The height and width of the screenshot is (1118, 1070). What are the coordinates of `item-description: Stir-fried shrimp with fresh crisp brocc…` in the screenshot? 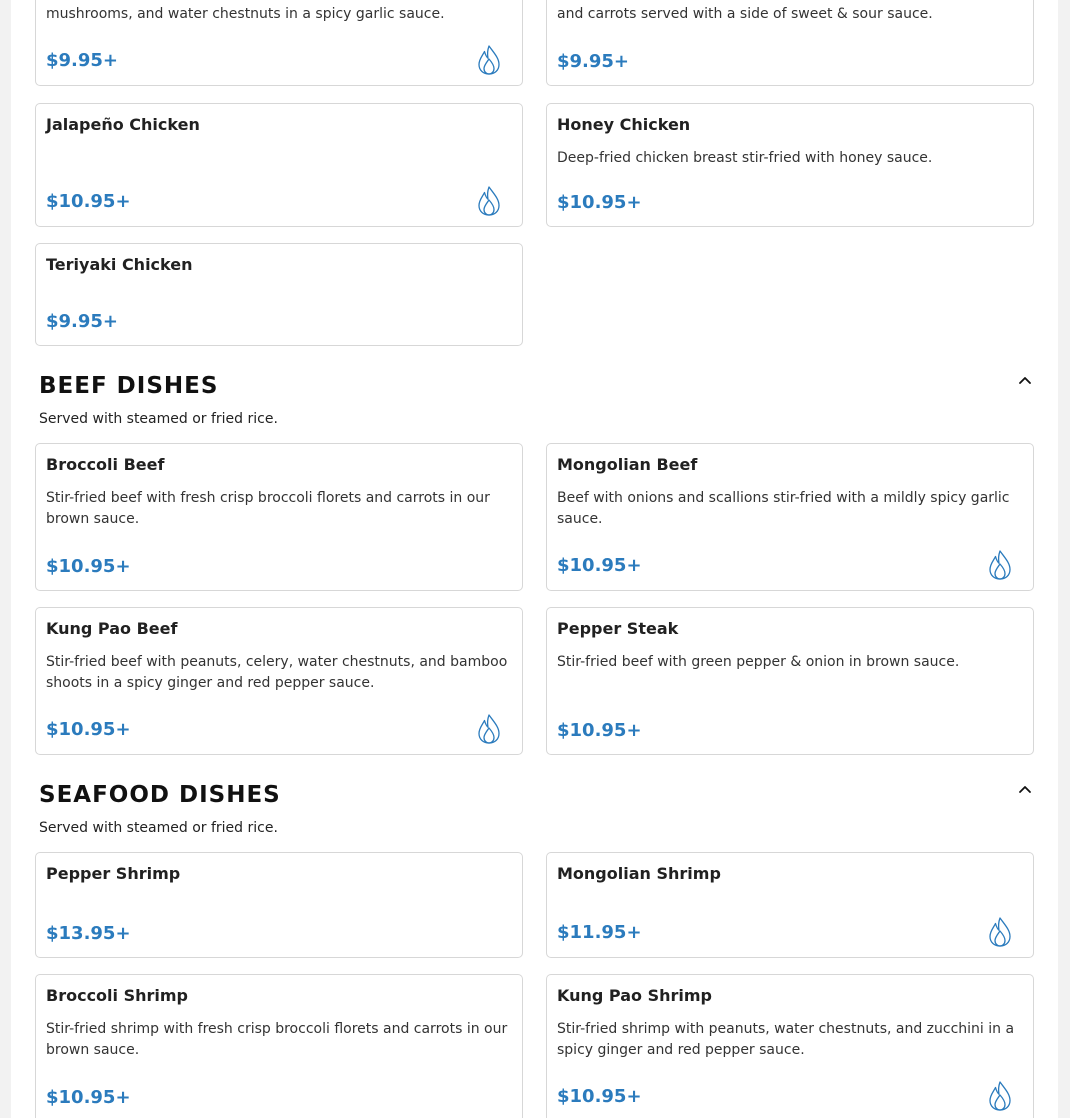 It's located at (277, 1039).